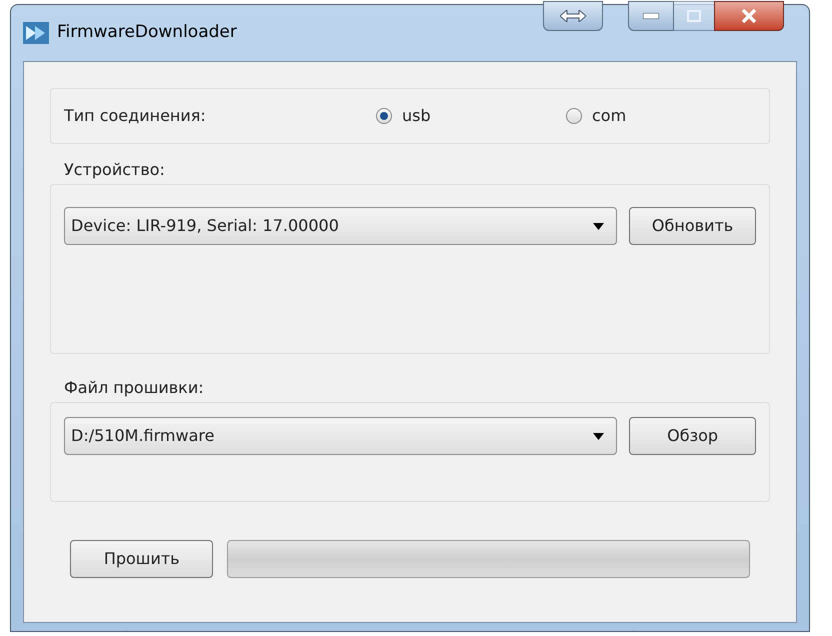  What do you see at coordinates (341, 226) in the screenshot?
I see `device-dropdown: Device: LIR-919, Serial: 17.00000` at bounding box center [341, 226].